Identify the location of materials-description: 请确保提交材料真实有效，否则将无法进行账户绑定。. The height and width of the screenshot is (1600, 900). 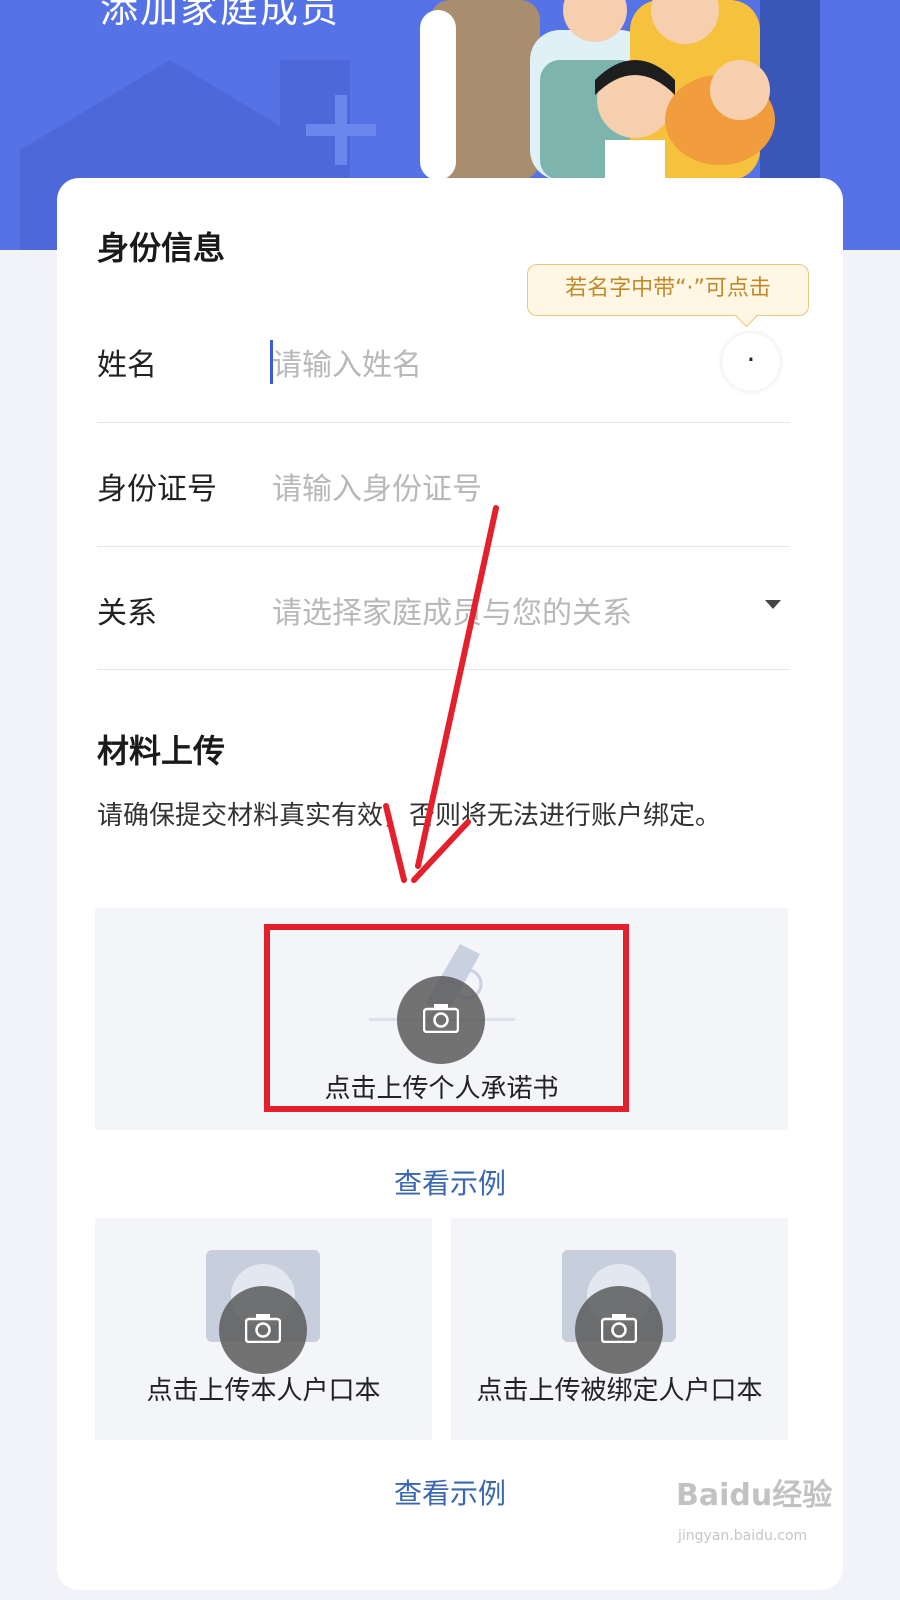
(409, 816).